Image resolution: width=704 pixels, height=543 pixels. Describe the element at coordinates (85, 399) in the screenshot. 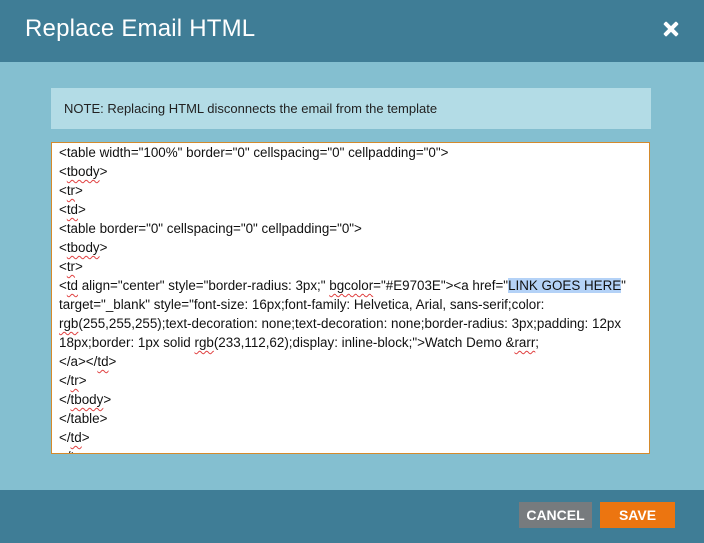

I see `code-line: </tbody>` at that location.